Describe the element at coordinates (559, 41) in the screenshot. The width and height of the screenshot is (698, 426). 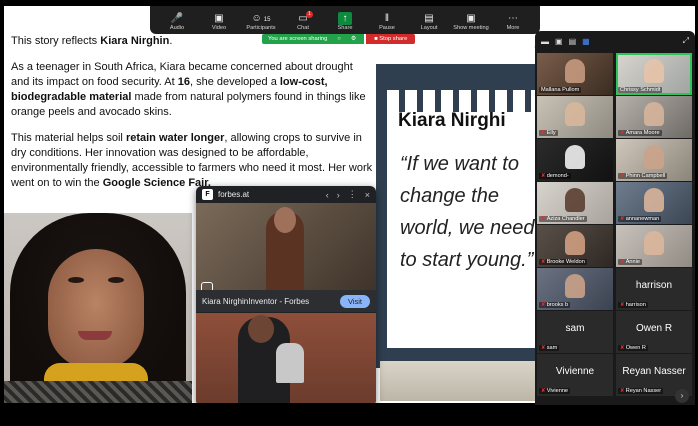
I see `speaker-view-icon: ▣` at that location.